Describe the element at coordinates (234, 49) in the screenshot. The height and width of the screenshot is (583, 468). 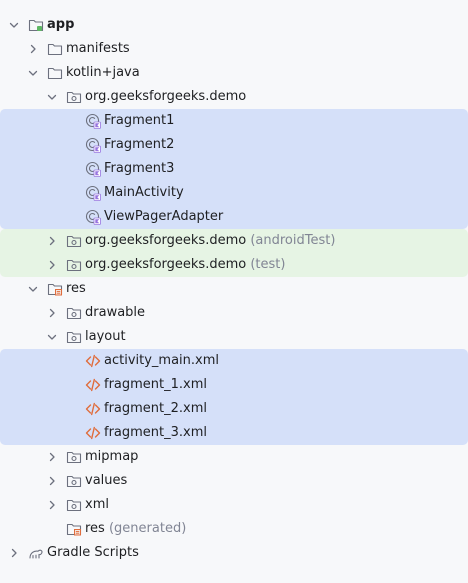
I see `tree-row: manifests` at that location.